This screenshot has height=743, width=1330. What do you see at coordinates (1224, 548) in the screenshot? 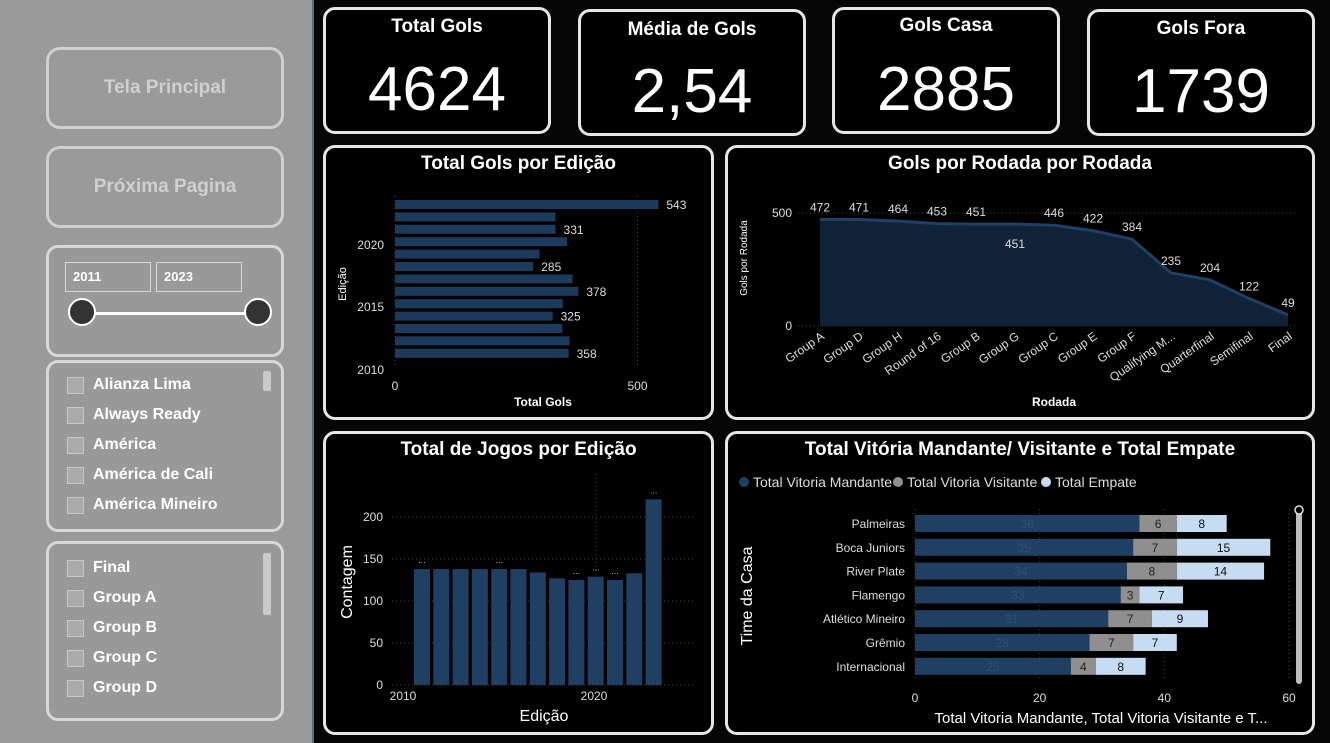
I see `data-label: 15` at bounding box center [1224, 548].